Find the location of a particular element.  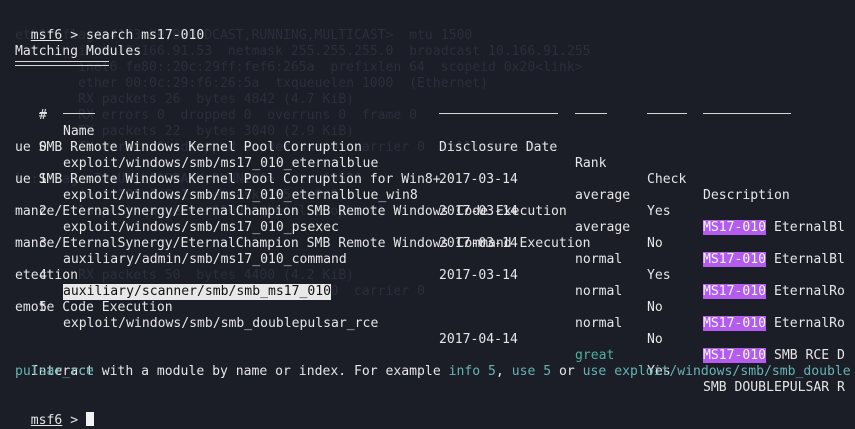

text-cursor is located at coordinates (89, 419).